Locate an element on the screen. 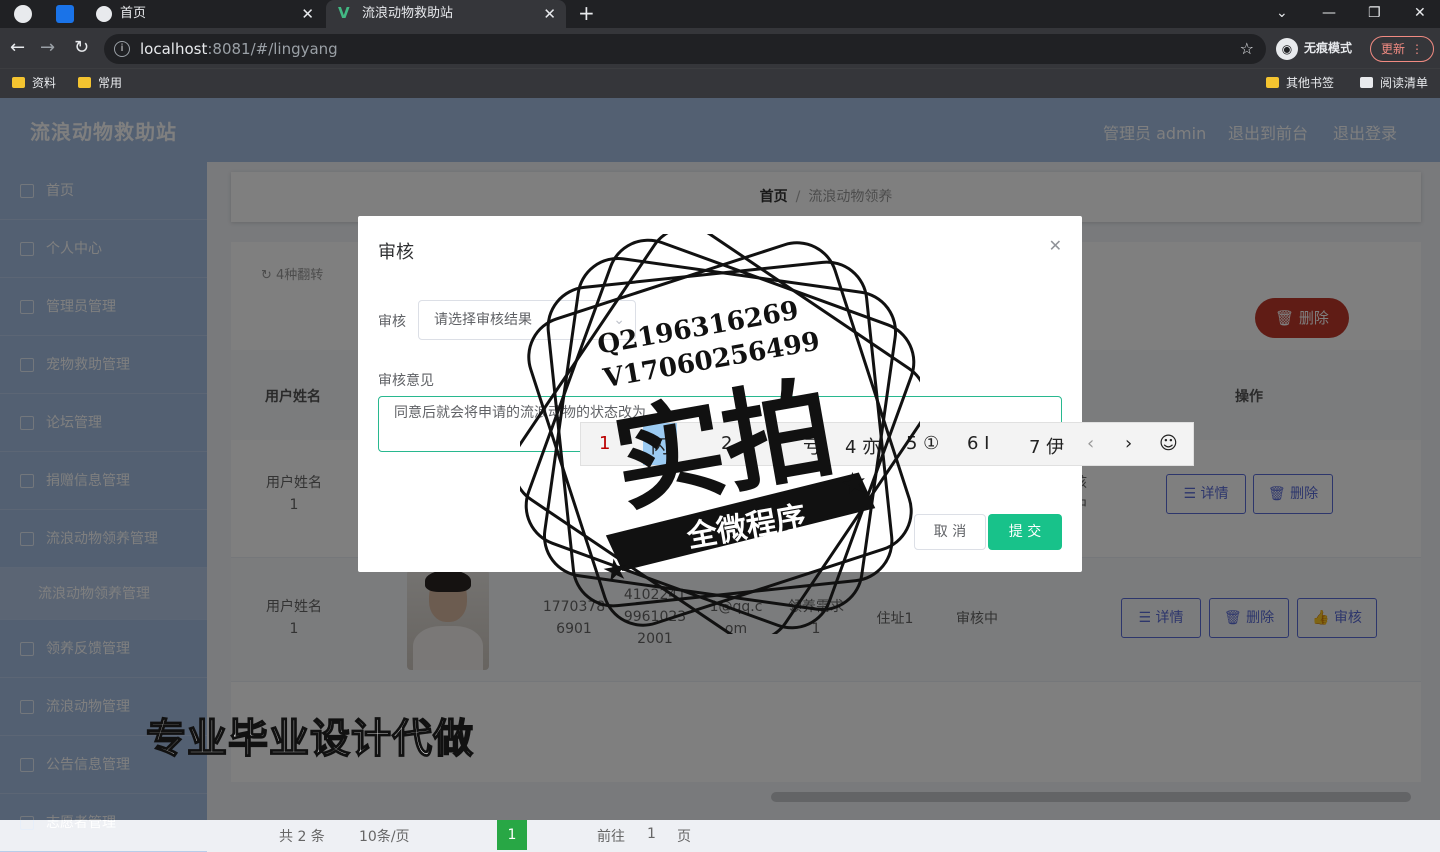 The width and height of the screenshot is (1440, 852). ime-emoji-icon: ☺ is located at coordinates (1168, 443).